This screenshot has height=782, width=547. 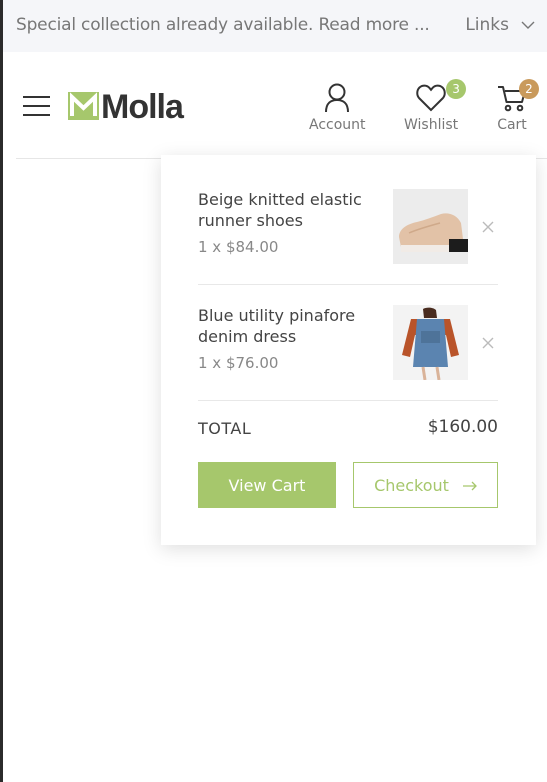 What do you see at coordinates (83, 107) in the screenshot?
I see `logo-mark-icon` at bounding box center [83, 107].